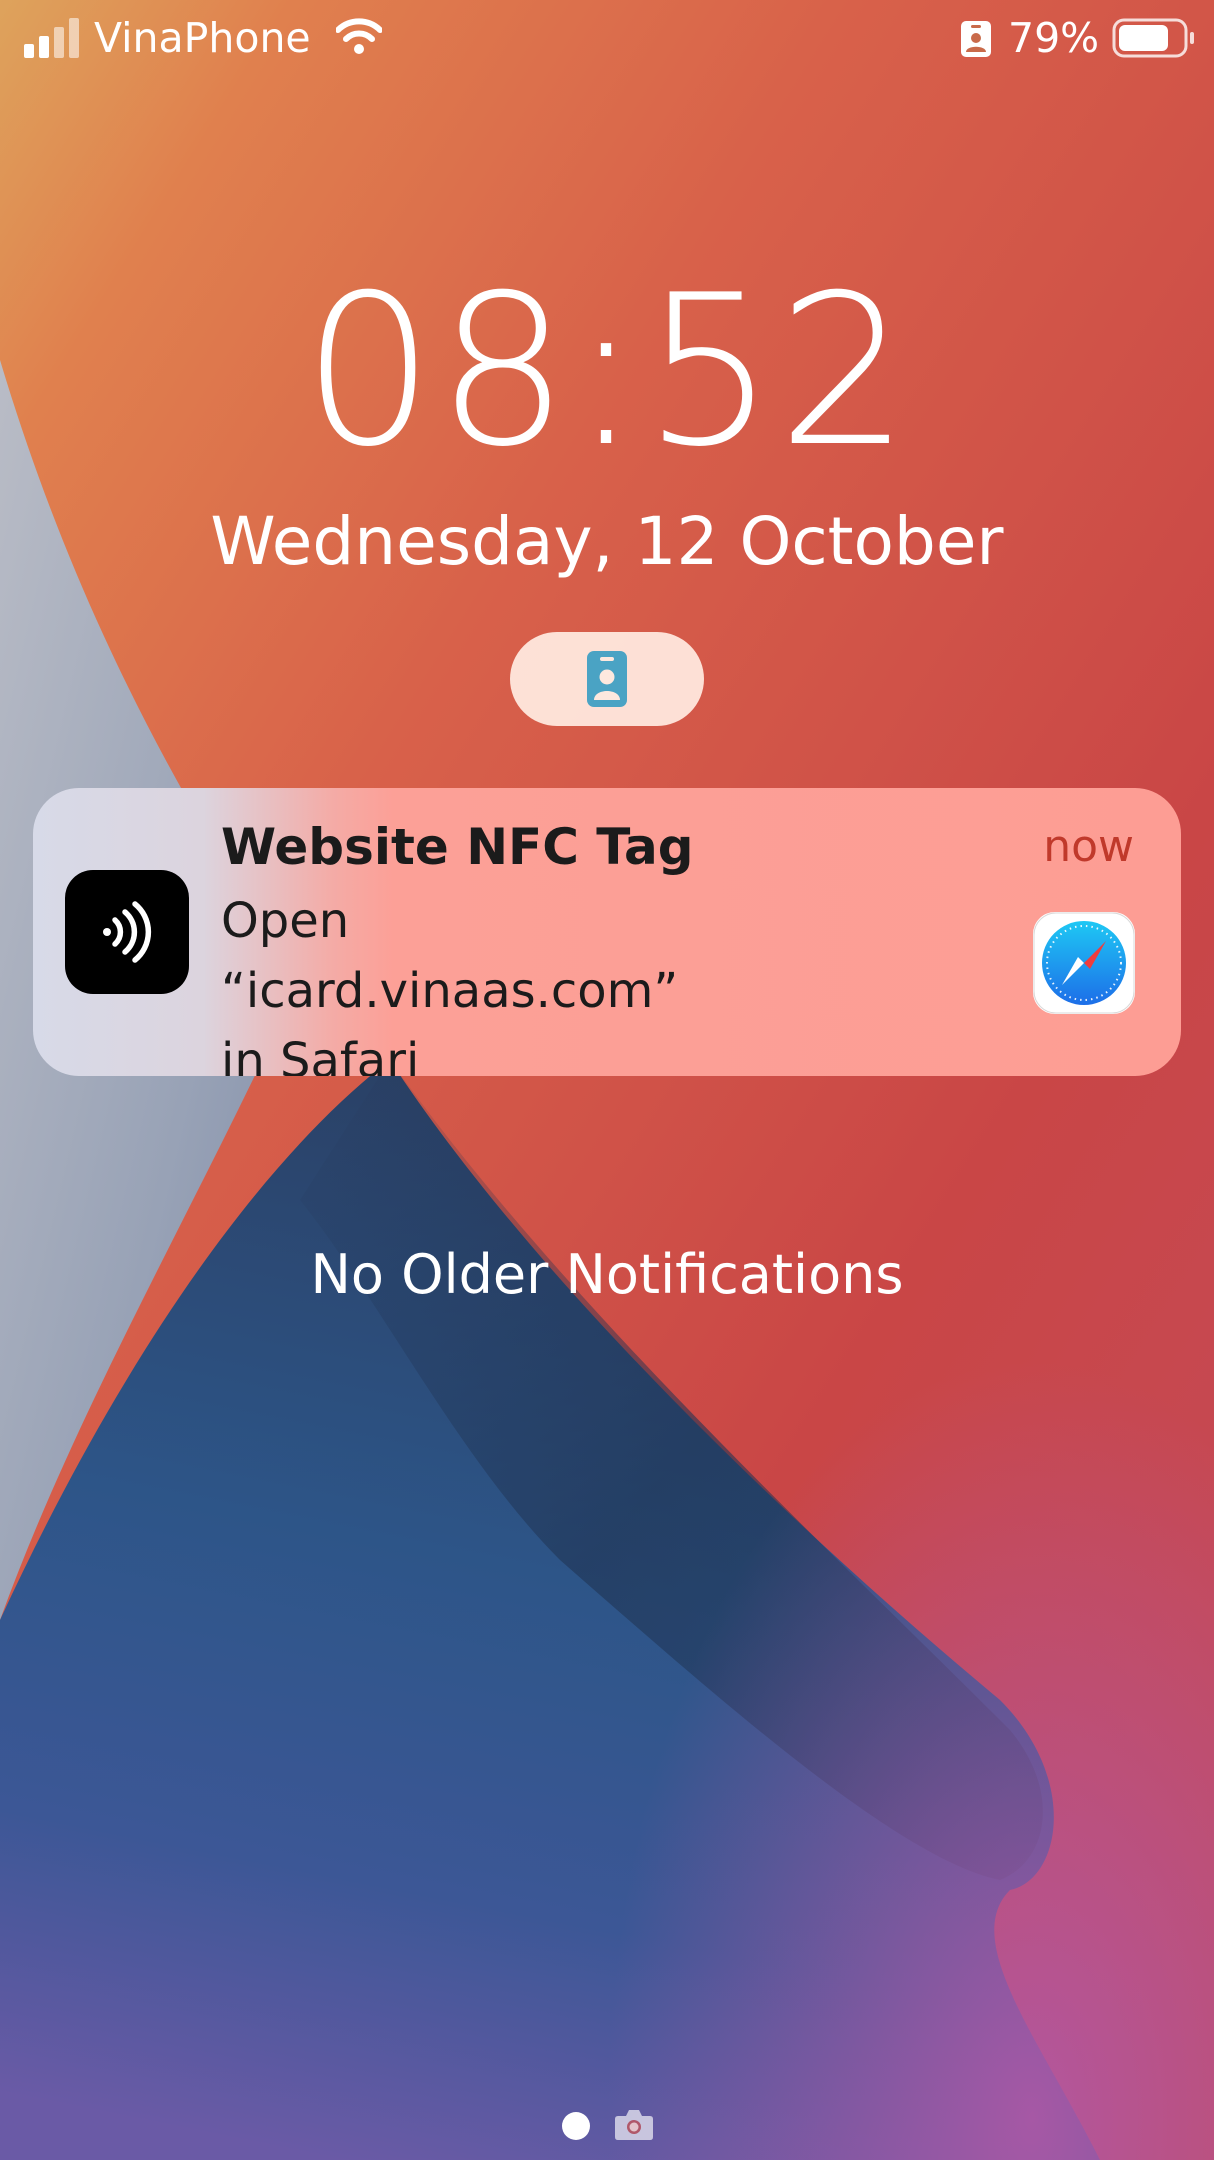 This screenshot has height=2160, width=1214. What do you see at coordinates (51, 38) in the screenshot?
I see `signal-icon` at bounding box center [51, 38].